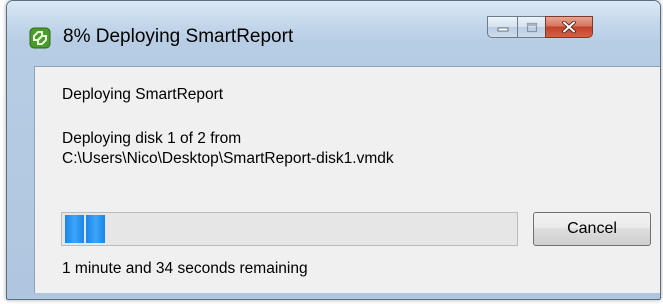 This screenshot has width=663, height=304. Describe the element at coordinates (178, 36) in the screenshot. I see `window-title: 8% Deploying SmartReport` at that location.